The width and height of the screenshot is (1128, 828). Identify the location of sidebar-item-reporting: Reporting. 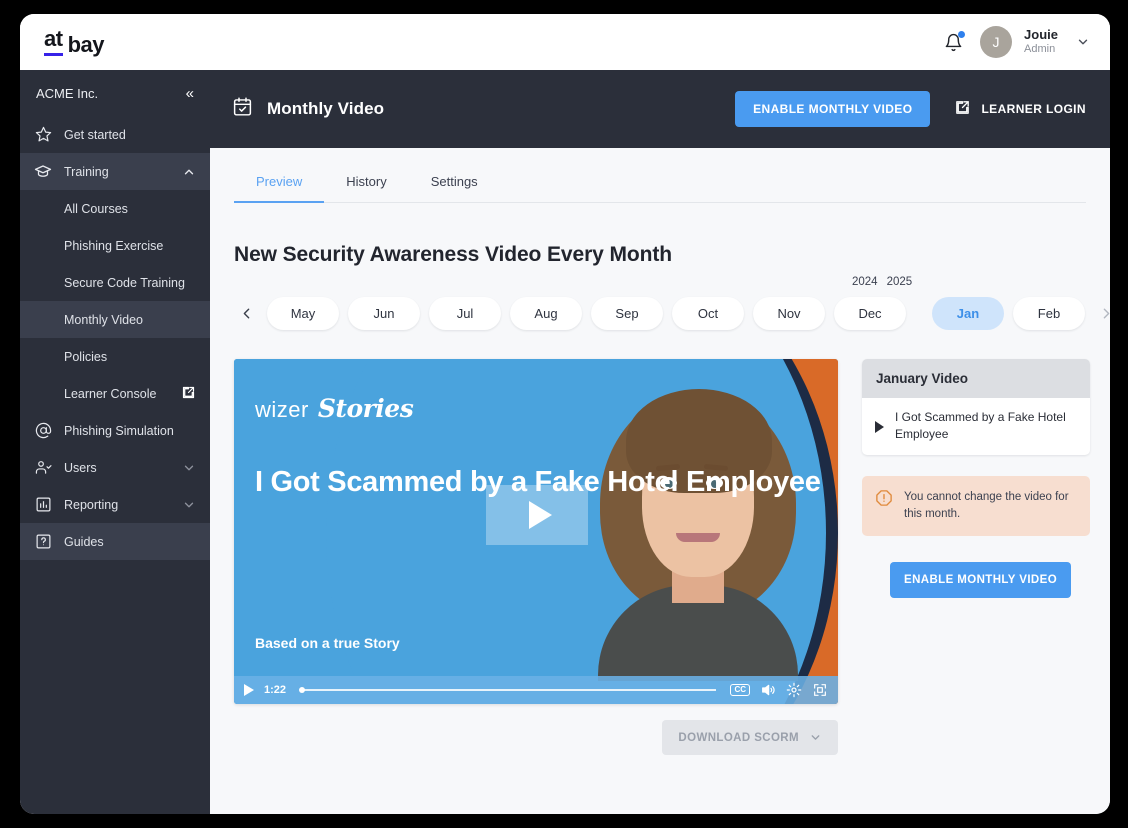
(115, 504).